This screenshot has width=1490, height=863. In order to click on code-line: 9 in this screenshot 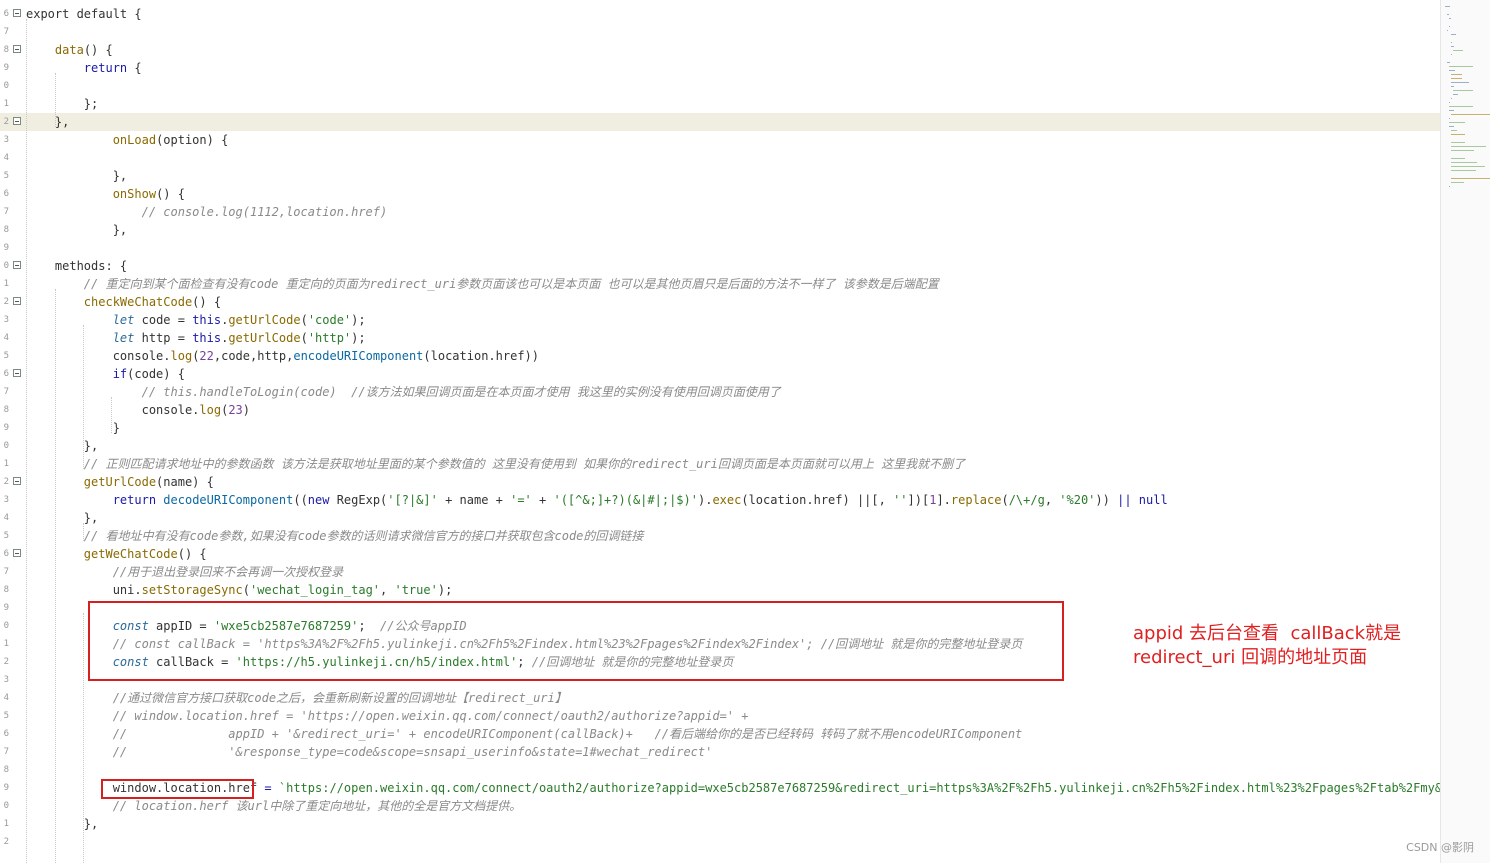, I will do `click(720, 248)`.